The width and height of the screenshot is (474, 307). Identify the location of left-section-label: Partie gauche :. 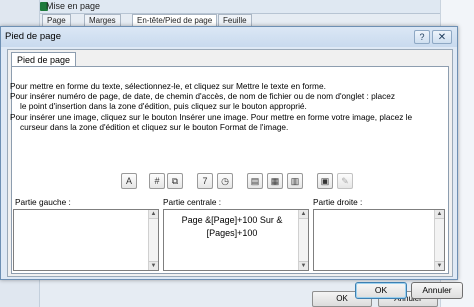
(43, 202).